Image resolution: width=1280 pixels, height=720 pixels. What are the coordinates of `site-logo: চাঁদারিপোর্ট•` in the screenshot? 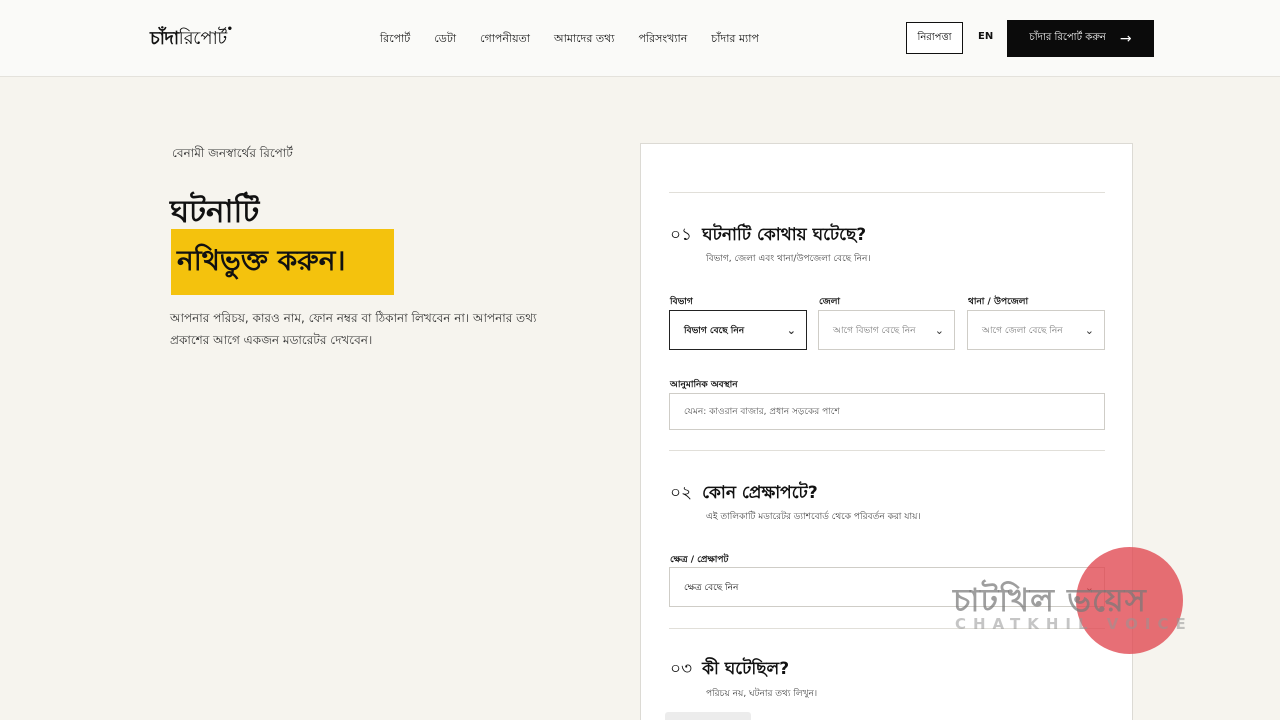 It's located at (191, 39).